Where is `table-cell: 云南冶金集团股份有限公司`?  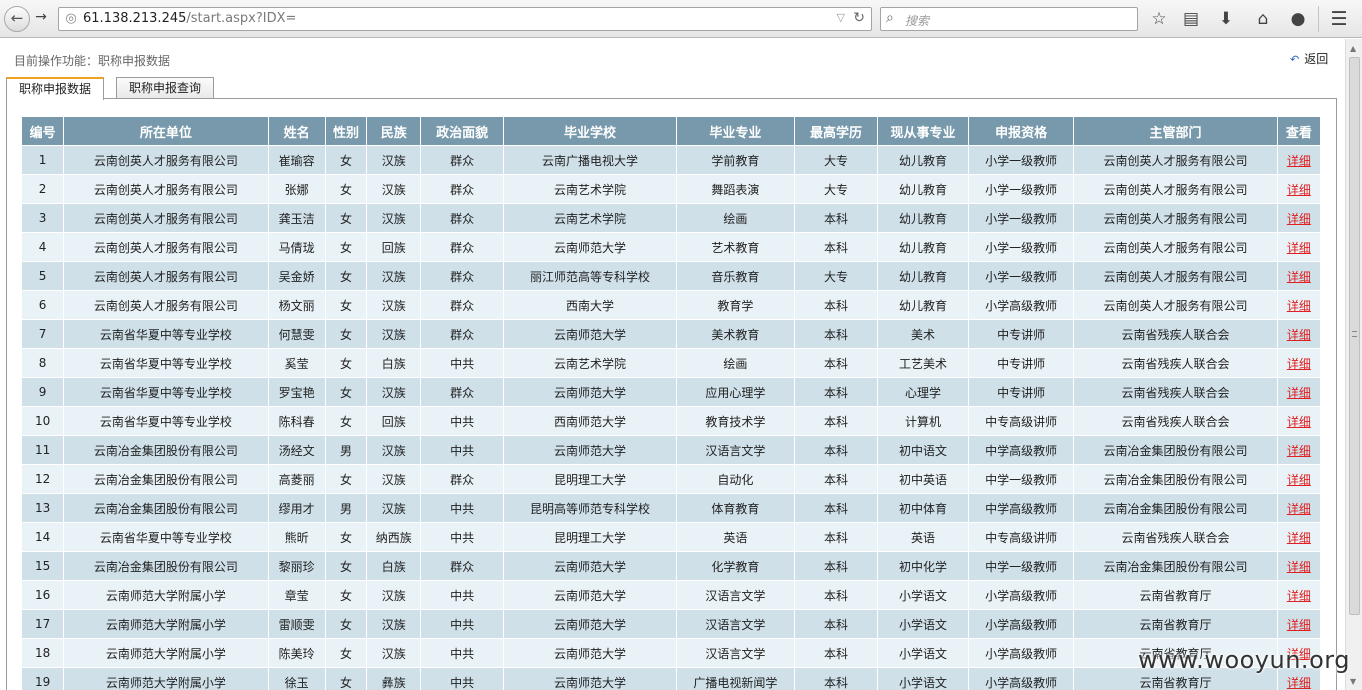 table-cell: 云南冶金集团股份有限公司 is located at coordinates (166, 450).